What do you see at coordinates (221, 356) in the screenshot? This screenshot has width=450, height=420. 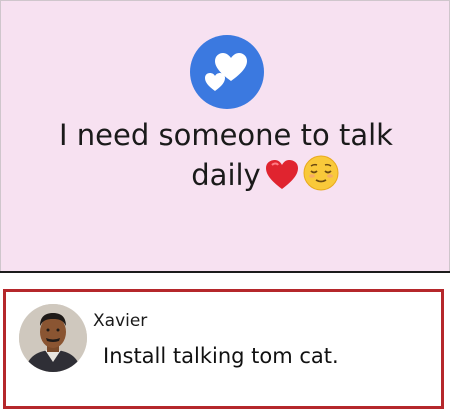 I see `comment-text: Install talking tom cat.` at bounding box center [221, 356].